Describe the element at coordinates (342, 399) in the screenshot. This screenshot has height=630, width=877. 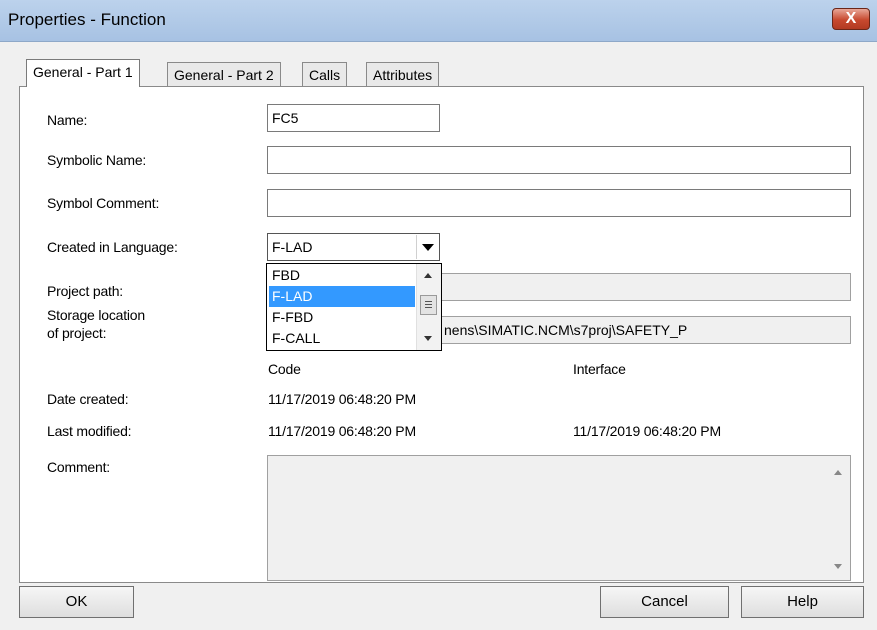
I see `date-created-code: 11/17/2019 06:48:20 PM` at that location.